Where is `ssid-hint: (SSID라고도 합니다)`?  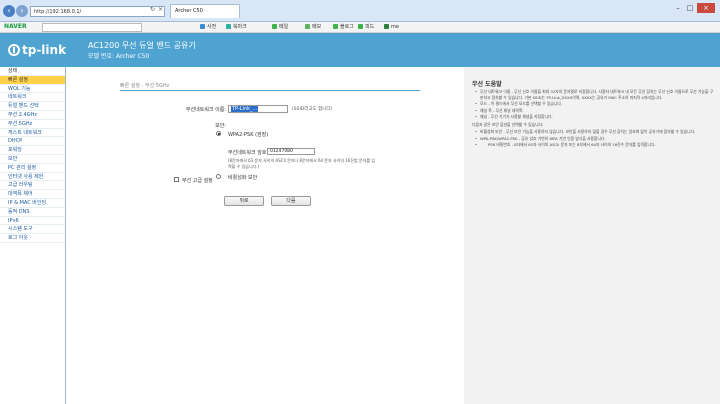 ssid-hint: (SSID라고도 합니다) is located at coordinates (312, 109).